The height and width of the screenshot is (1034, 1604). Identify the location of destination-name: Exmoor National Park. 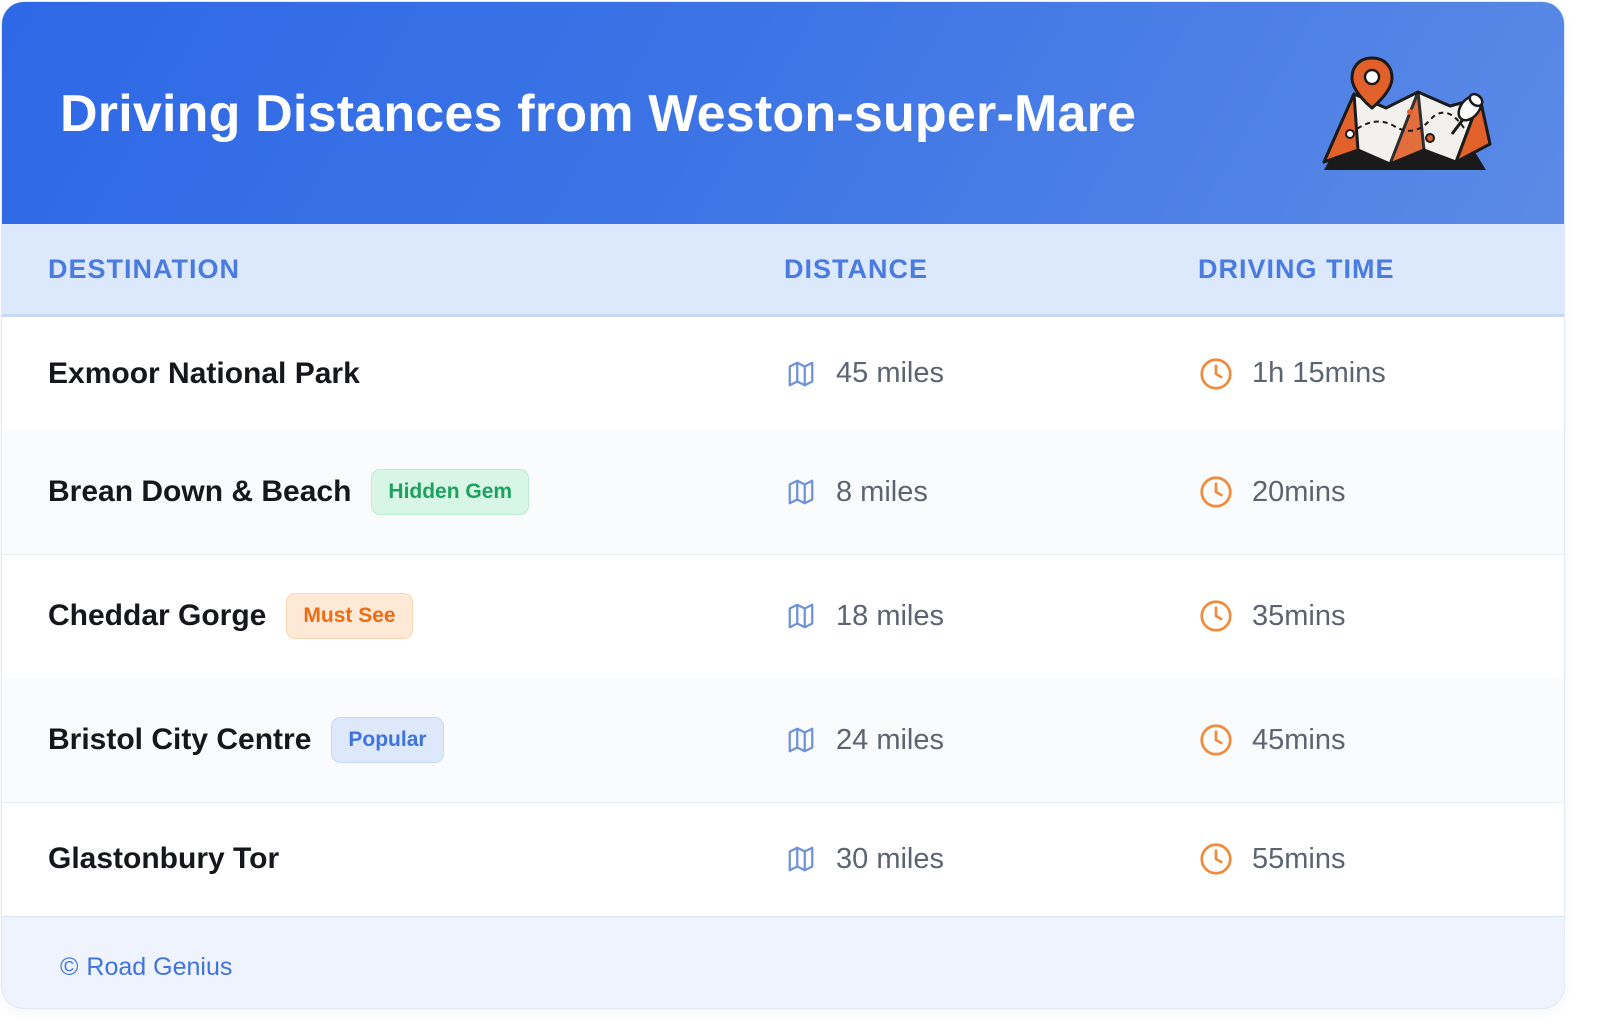
(204, 373).